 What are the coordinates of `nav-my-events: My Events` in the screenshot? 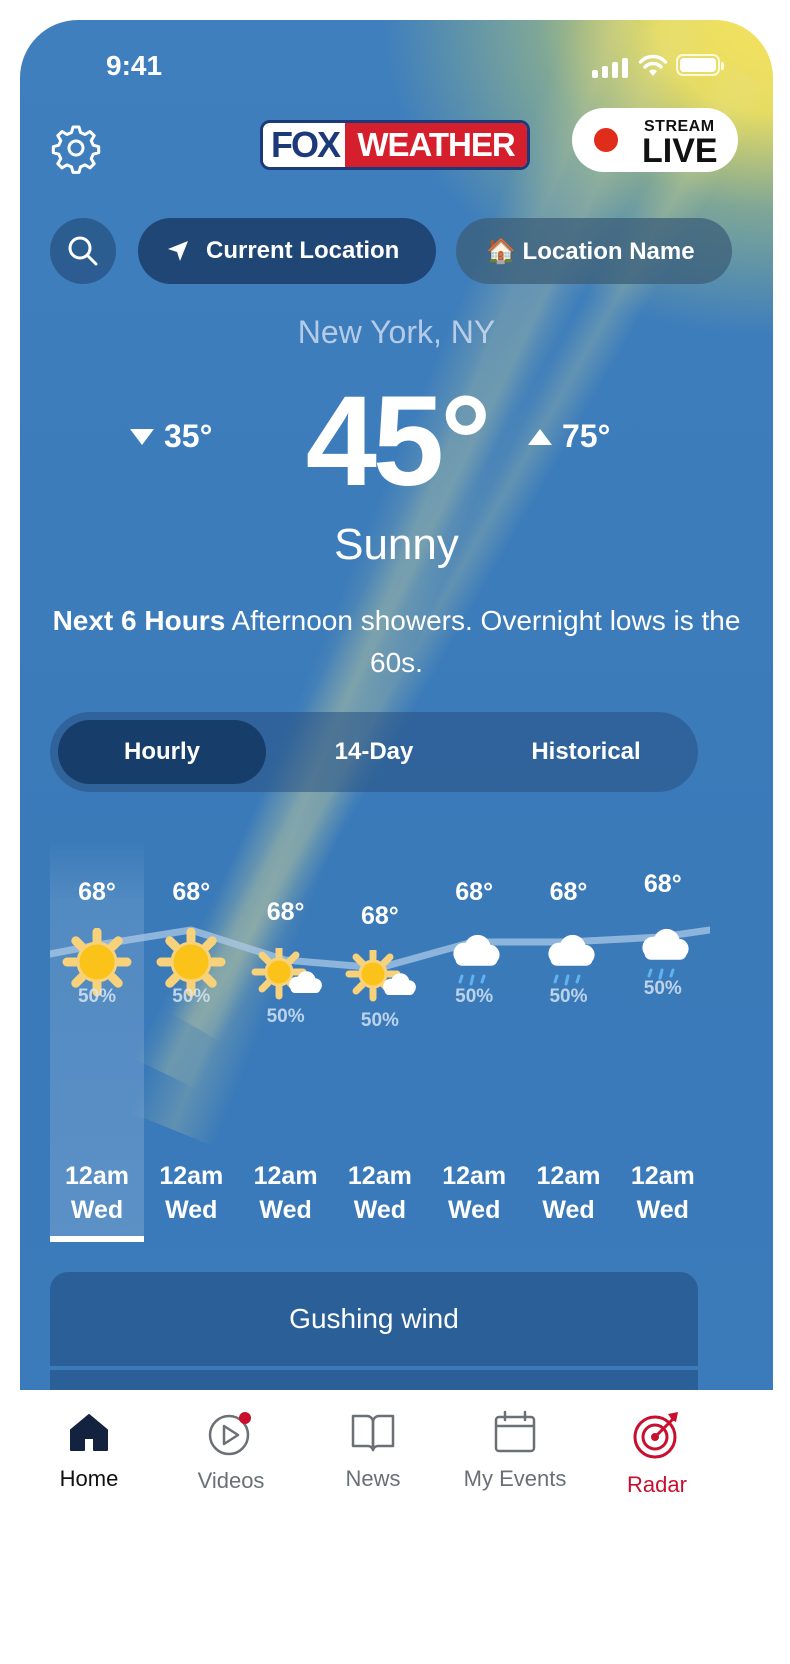 It's located at (515, 1451).